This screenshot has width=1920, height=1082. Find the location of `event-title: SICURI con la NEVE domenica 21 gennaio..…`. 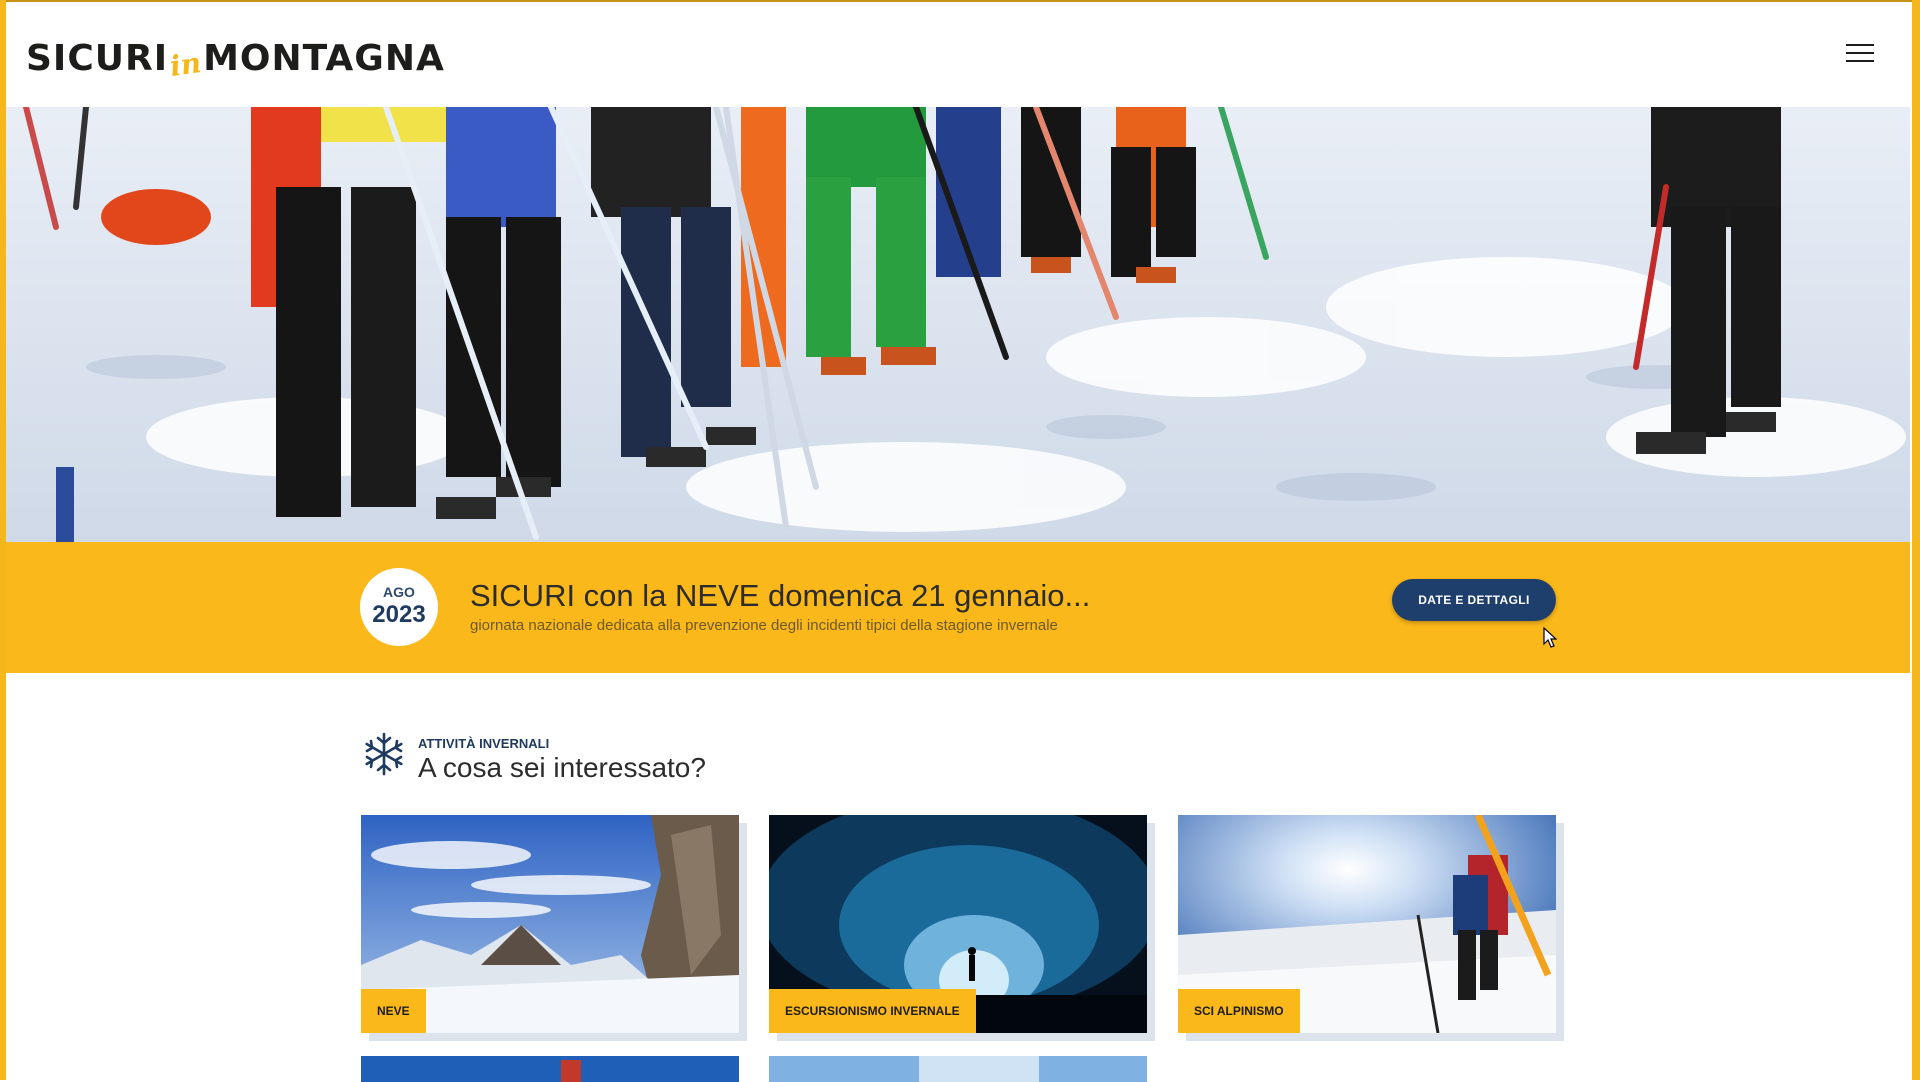

event-title: SICURI con la NEVE domenica 21 gennaio..… is located at coordinates (780, 596).